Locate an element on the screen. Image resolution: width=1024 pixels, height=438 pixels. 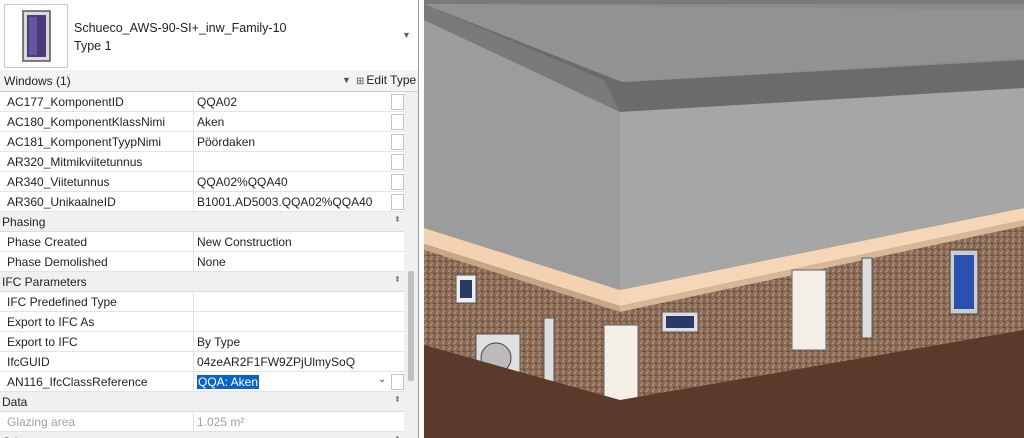
property-row-ar320-mitmikviitetunnus: AR320_Mitmikviitetunnus is located at coordinates (202, 162).